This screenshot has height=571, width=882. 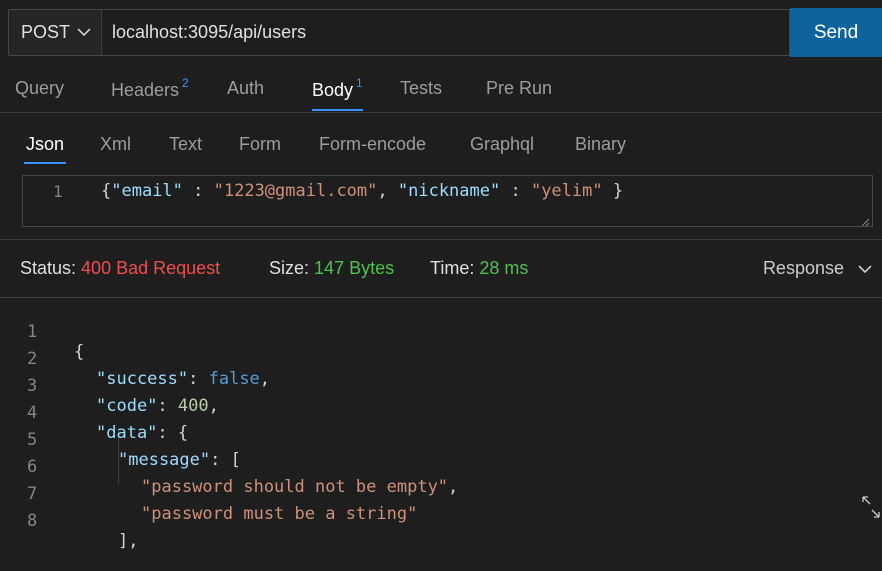 What do you see at coordinates (452, 268) in the screenshot?
I see `time-label: Time:` at bounding box center [452, 268].